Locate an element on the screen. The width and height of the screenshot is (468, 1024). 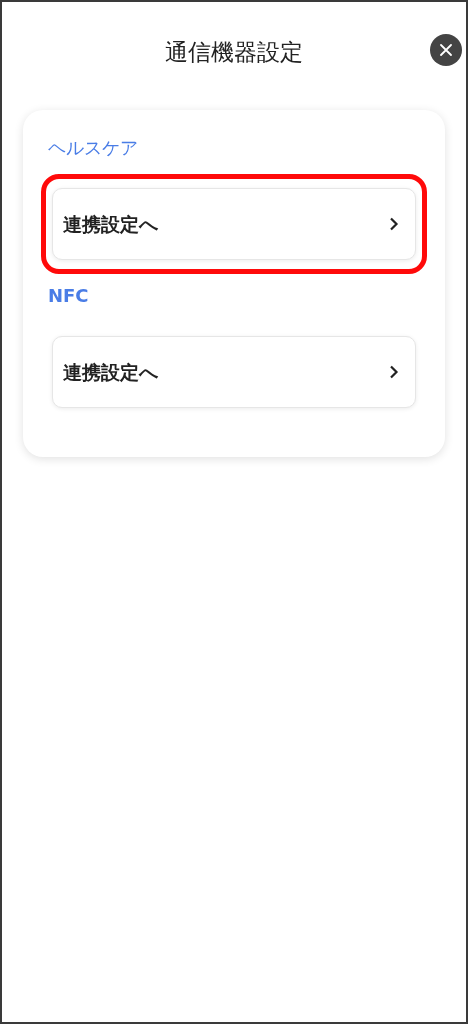
close-button is located at coordinates (446, 50).